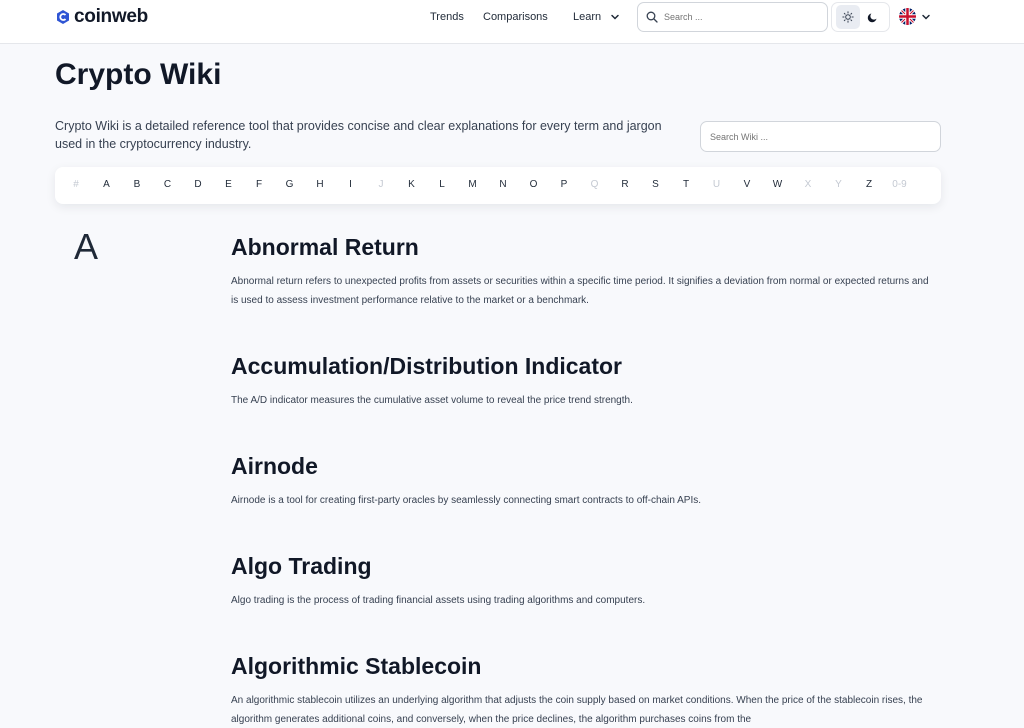  Describe the element at coordinates (581, 466) in the screenshot. I see `entry-title: Airnode` at that location.